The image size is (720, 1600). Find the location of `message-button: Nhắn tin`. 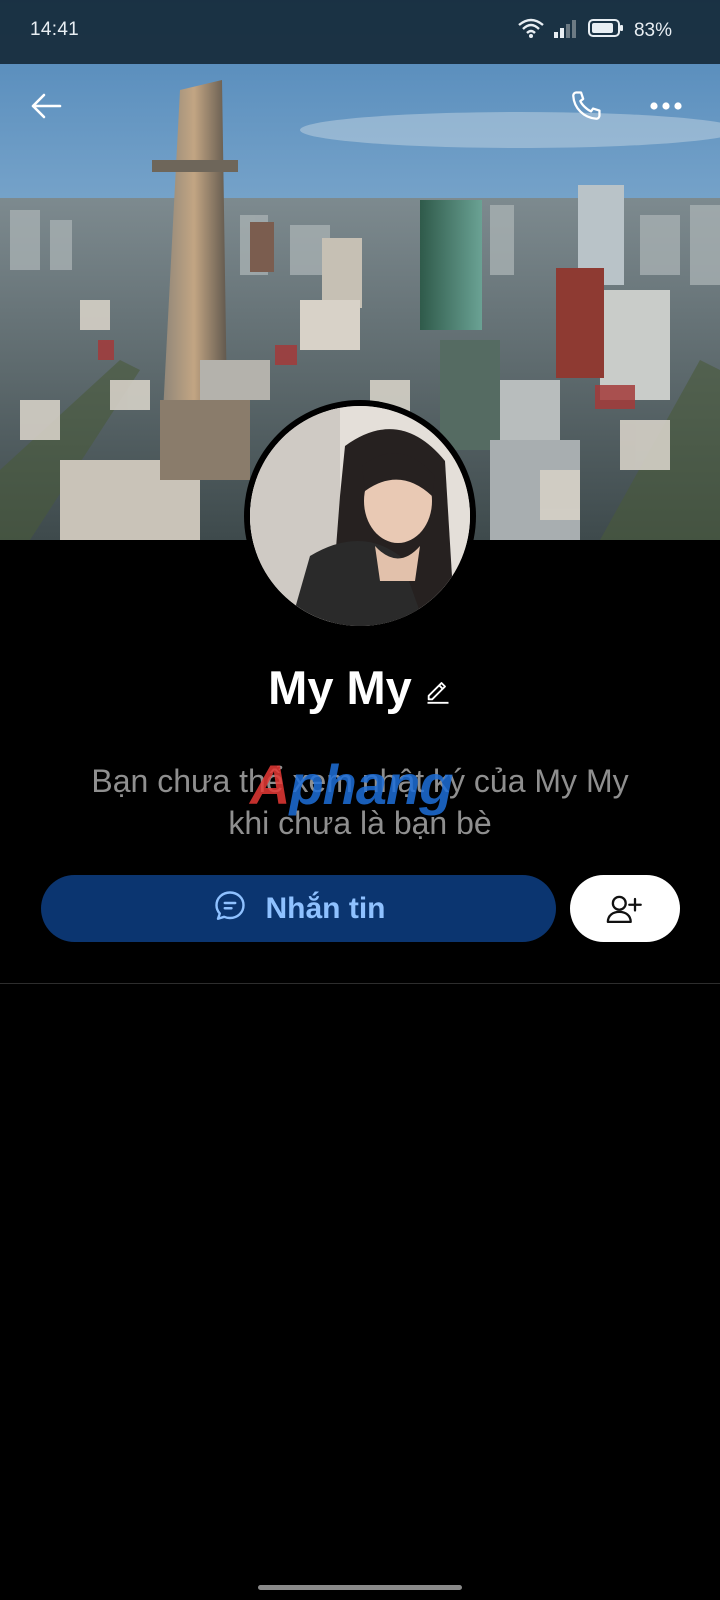

message-button: Nhắn tin is located at coordinates (298, 908).